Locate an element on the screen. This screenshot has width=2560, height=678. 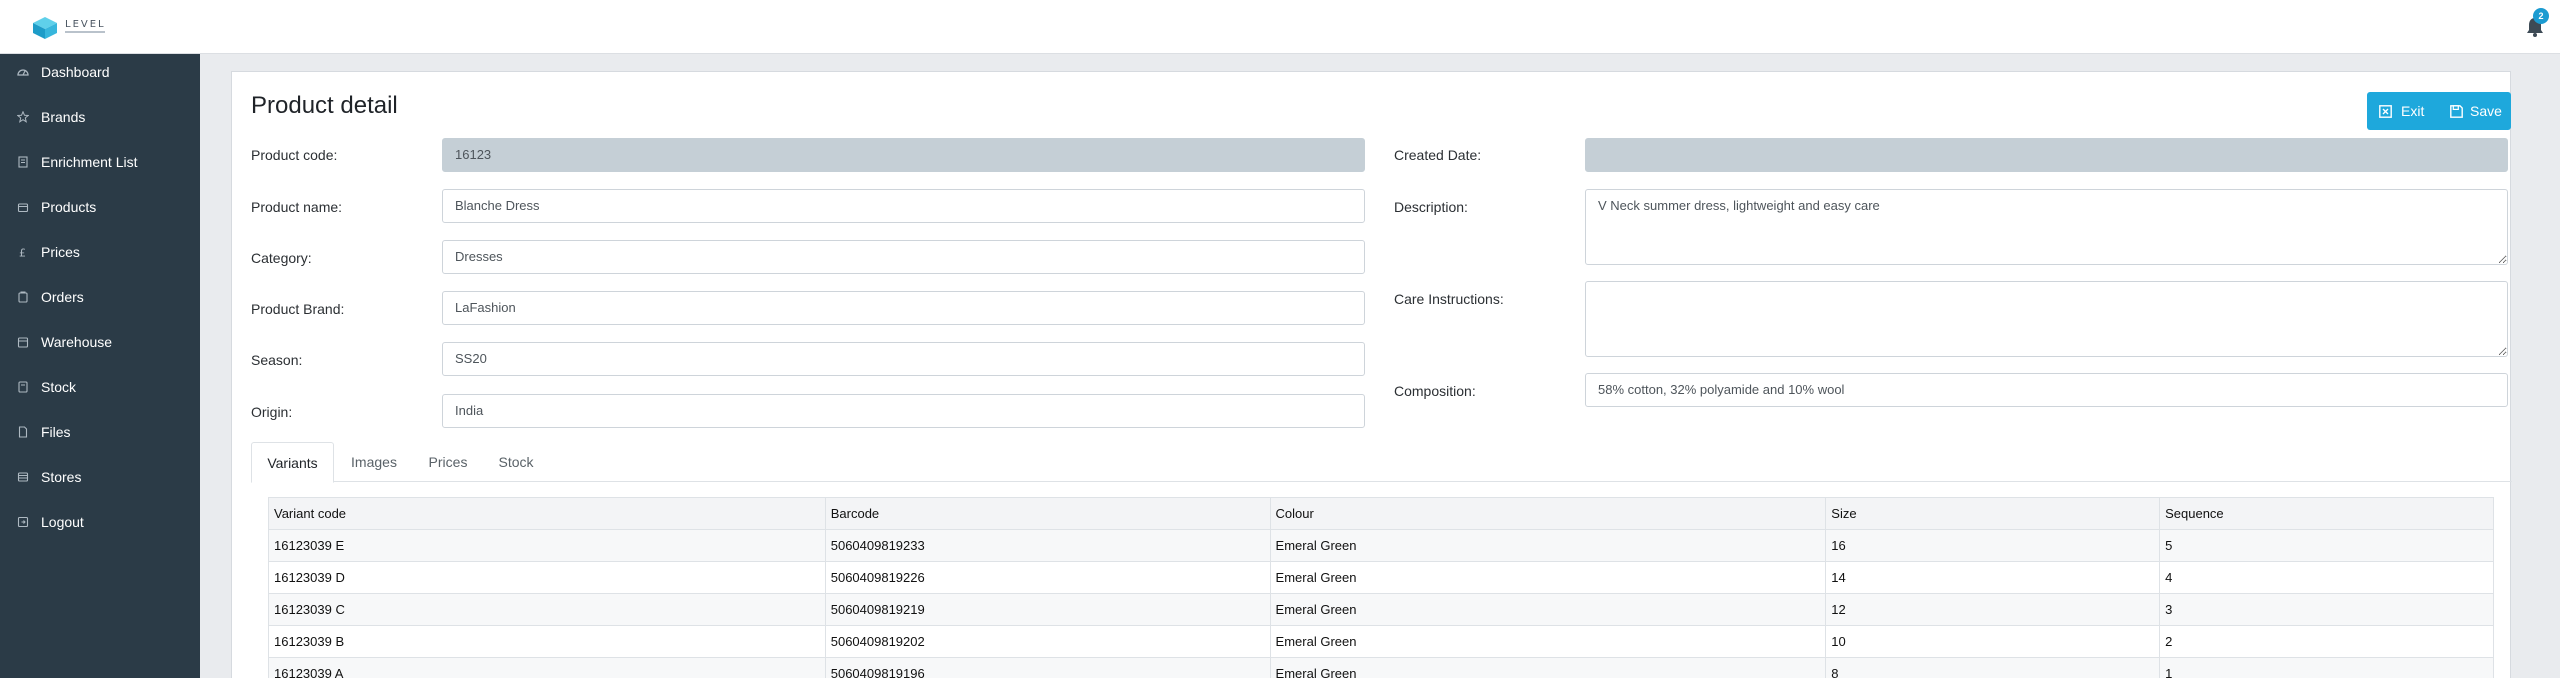
sidebar-item-label: Orders is located at coordinates (62, 297).